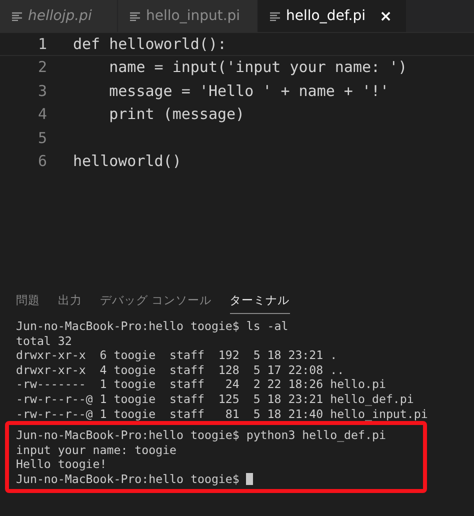 This screenshot has height=516, width=474. What do you see at coordinates (42, 137) in the screenshot?
I see `line-number: 5` at bounding box center [42, 137].